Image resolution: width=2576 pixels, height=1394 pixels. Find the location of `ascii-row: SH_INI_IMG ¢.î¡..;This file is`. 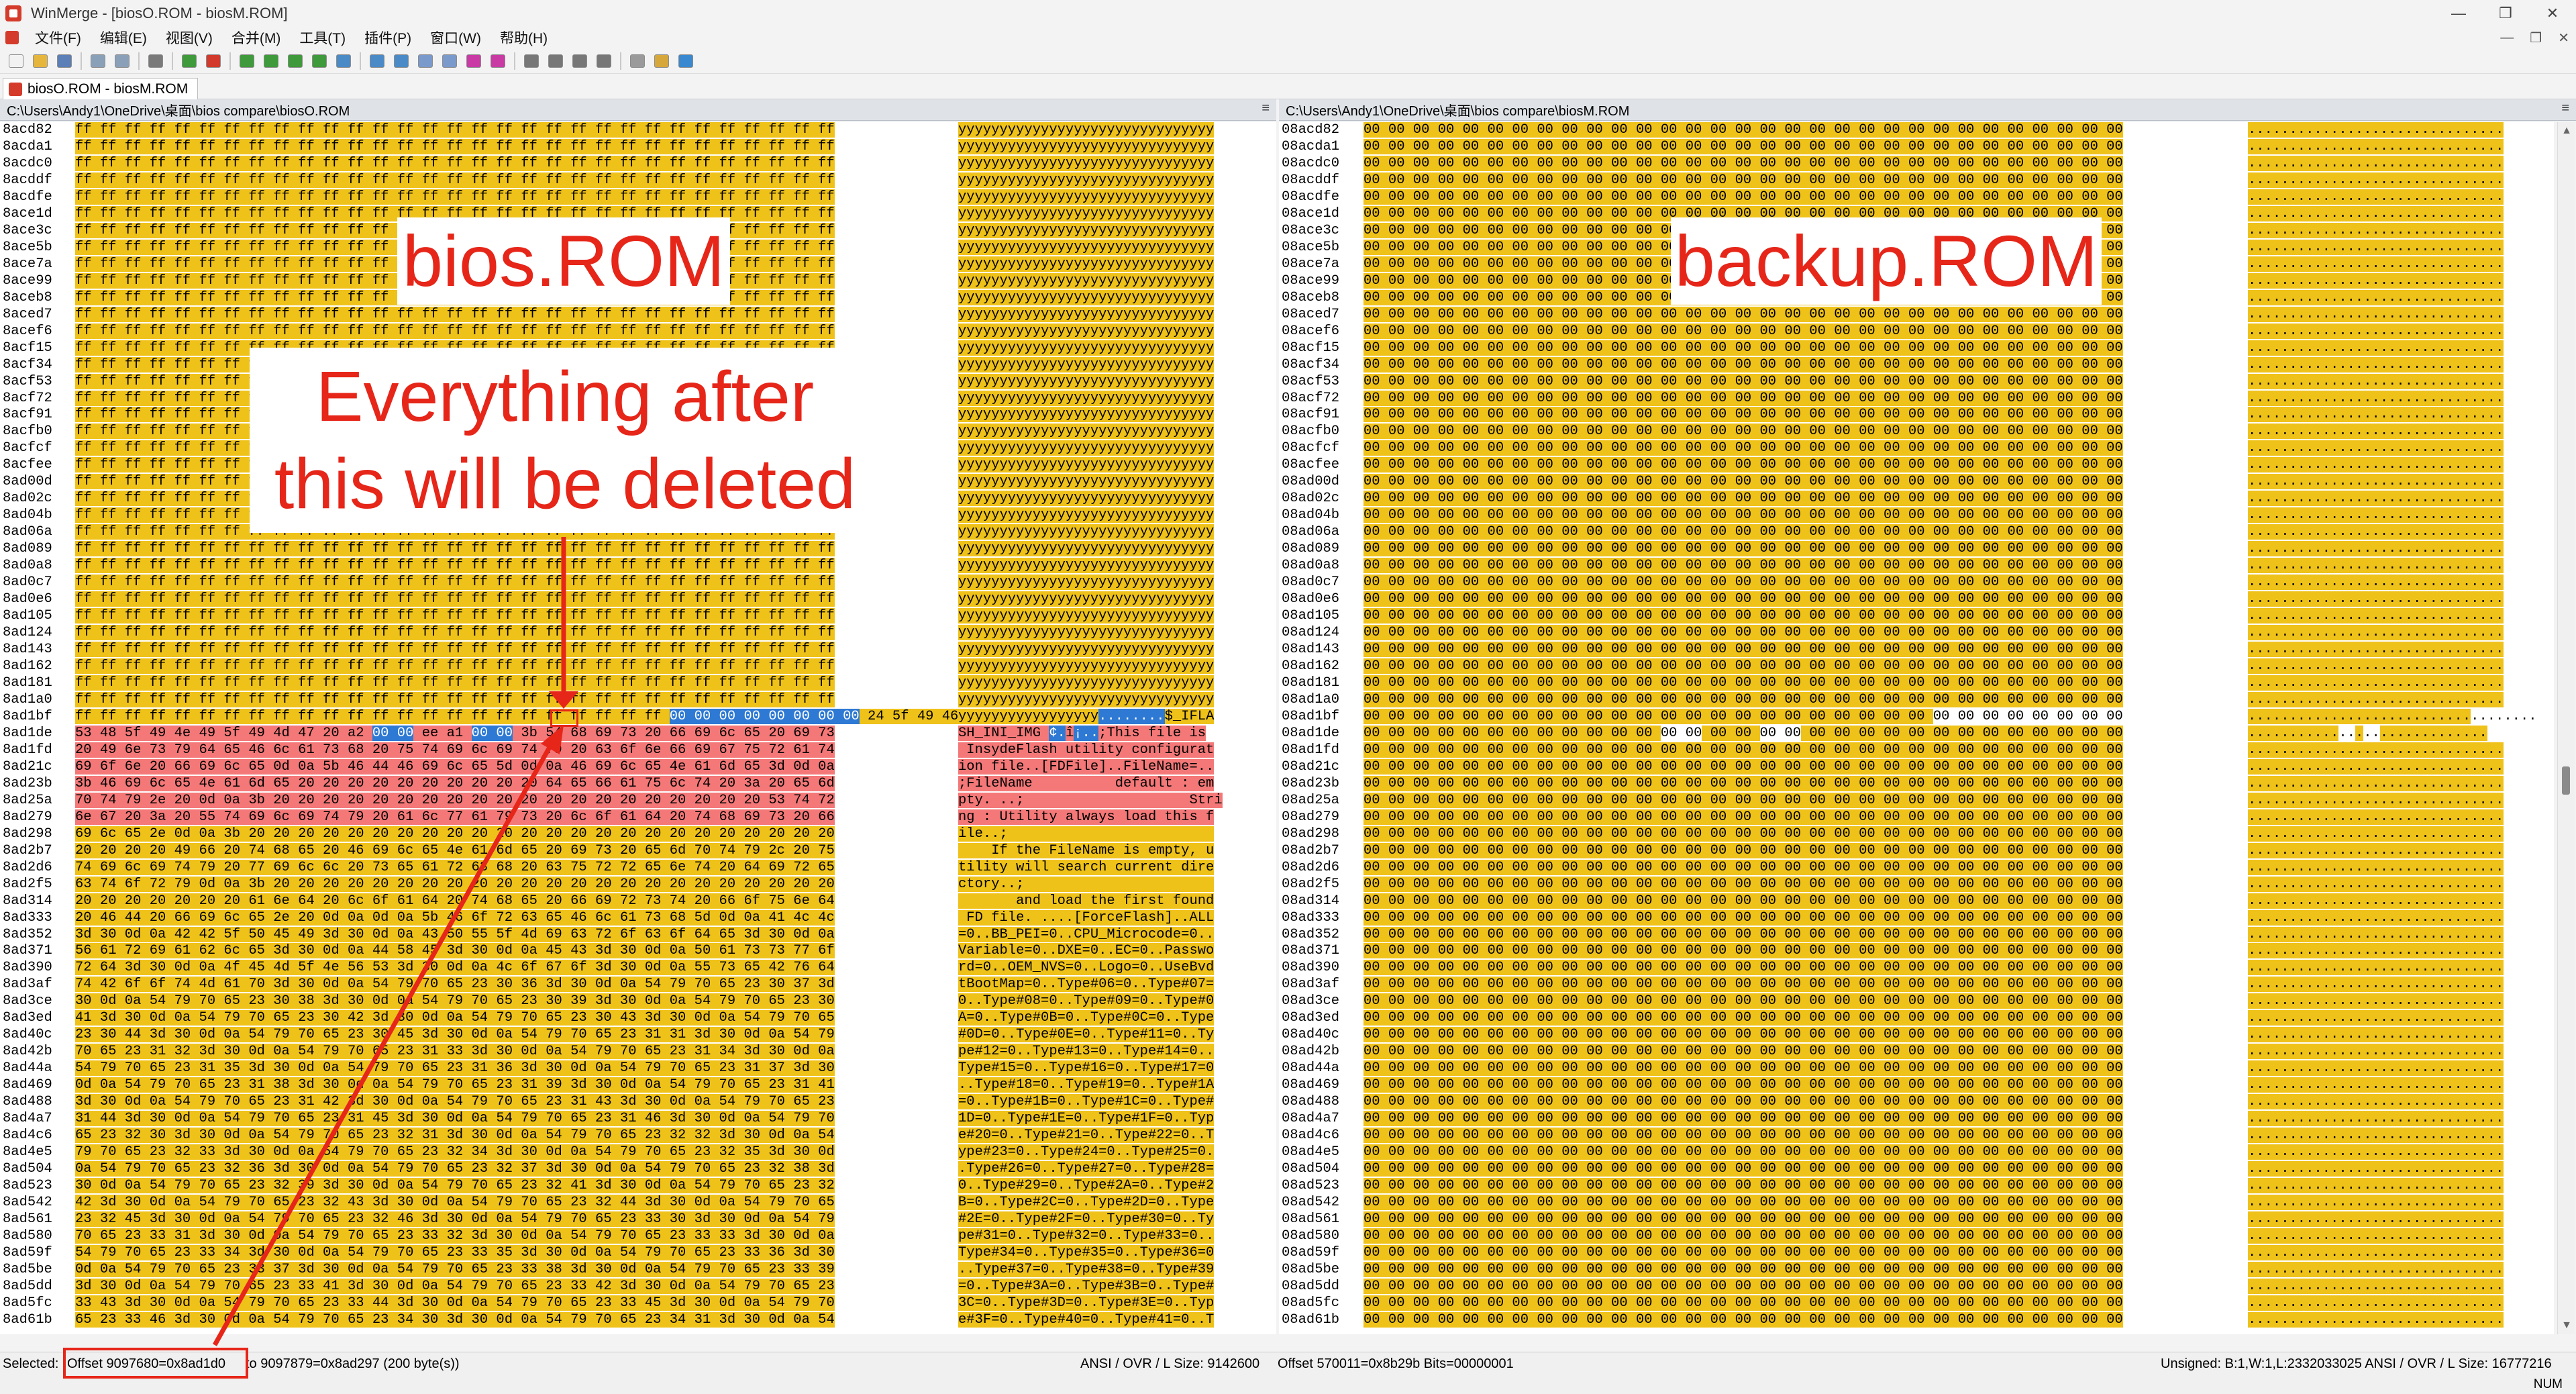

ascii-row: SH_INI_IMG ¢.î¡..;This file is is located at coordinates (1105, 733).